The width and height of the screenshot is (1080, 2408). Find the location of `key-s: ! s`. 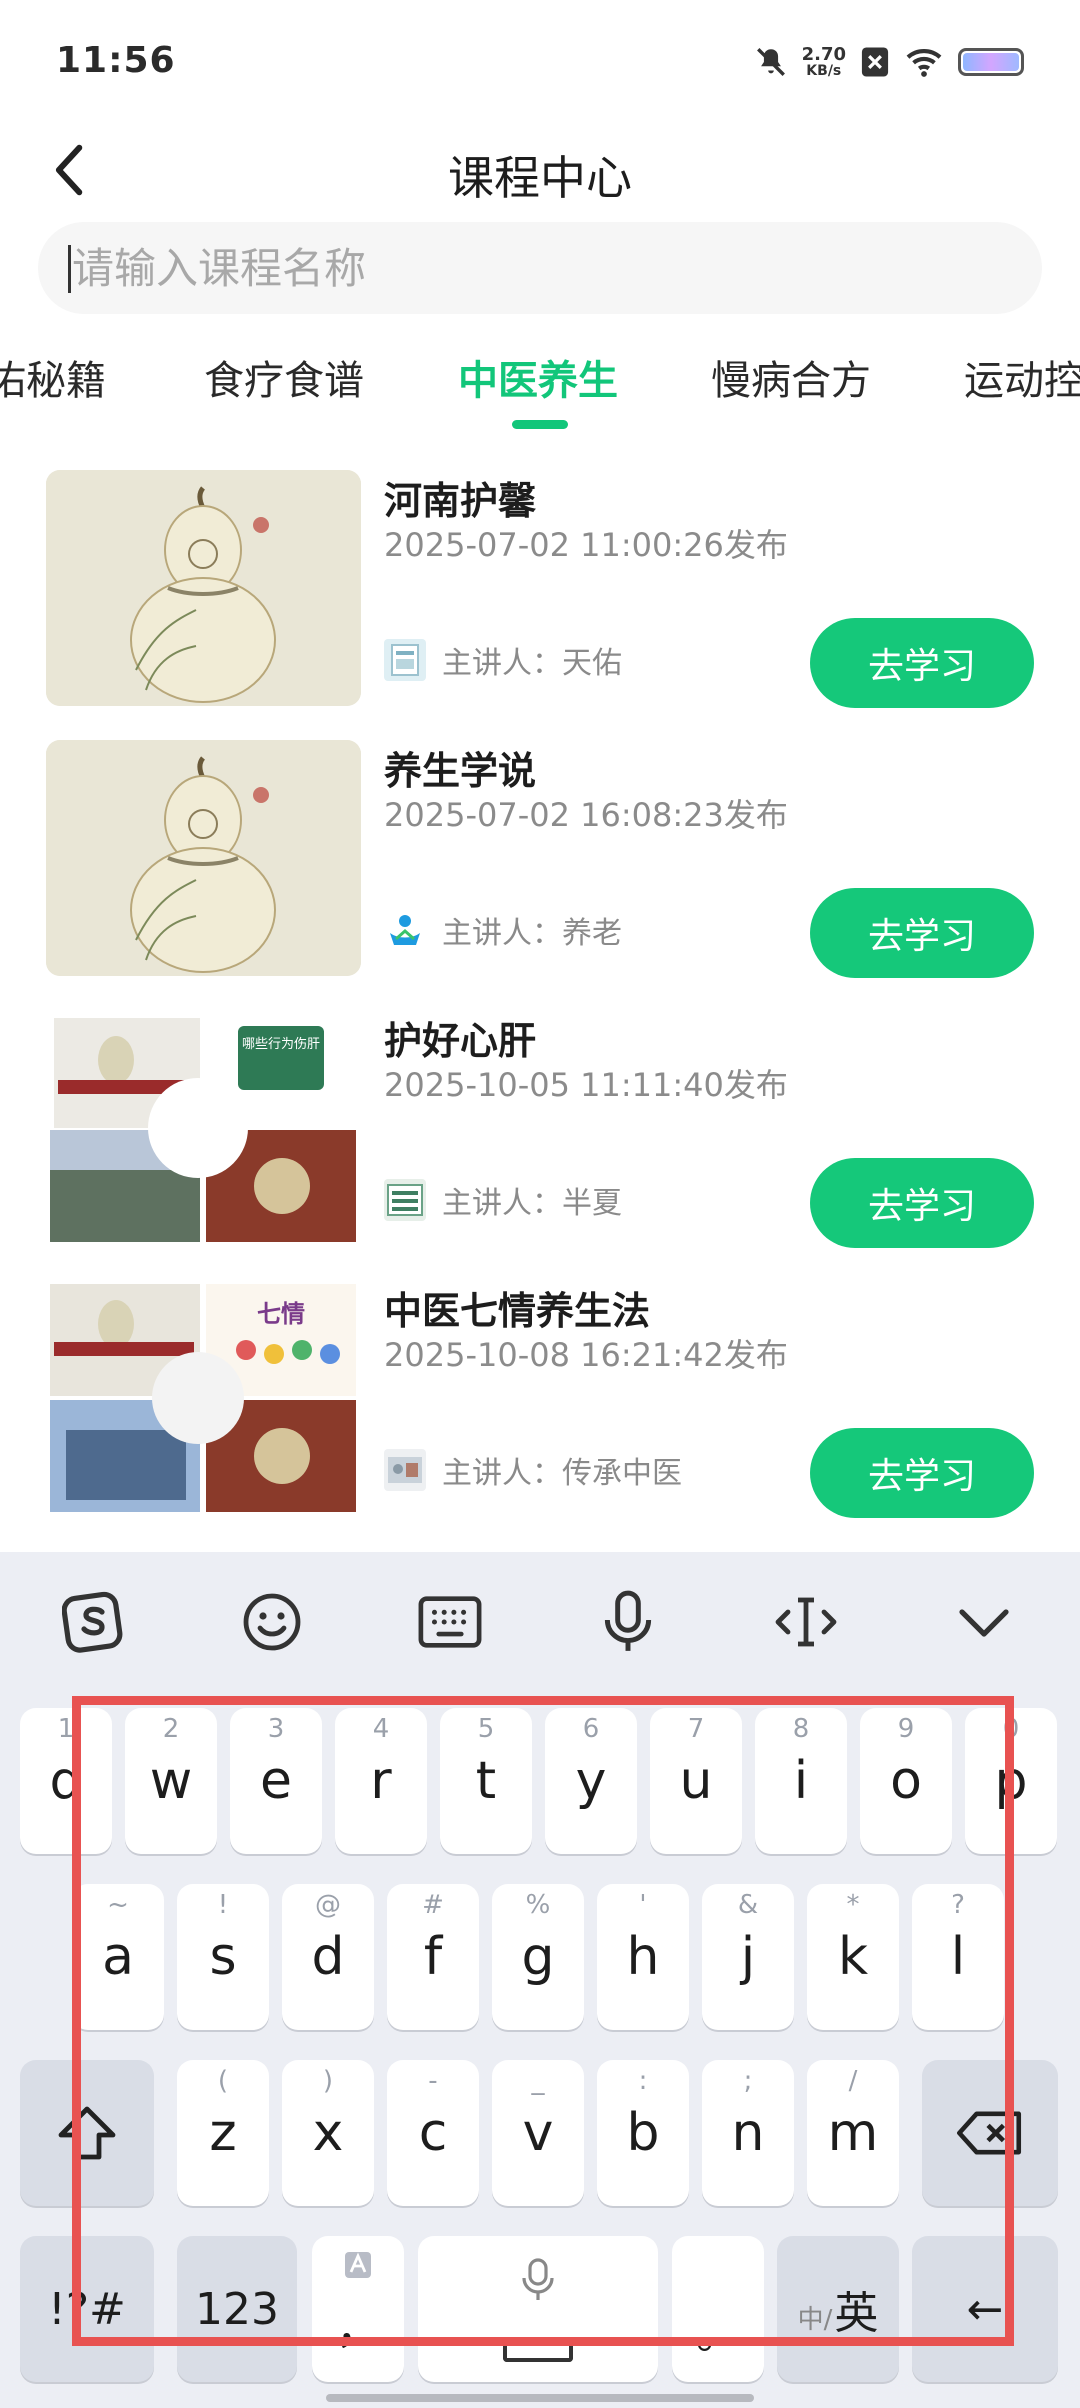

key-s: ! s is located at coordinates (223, 1957).